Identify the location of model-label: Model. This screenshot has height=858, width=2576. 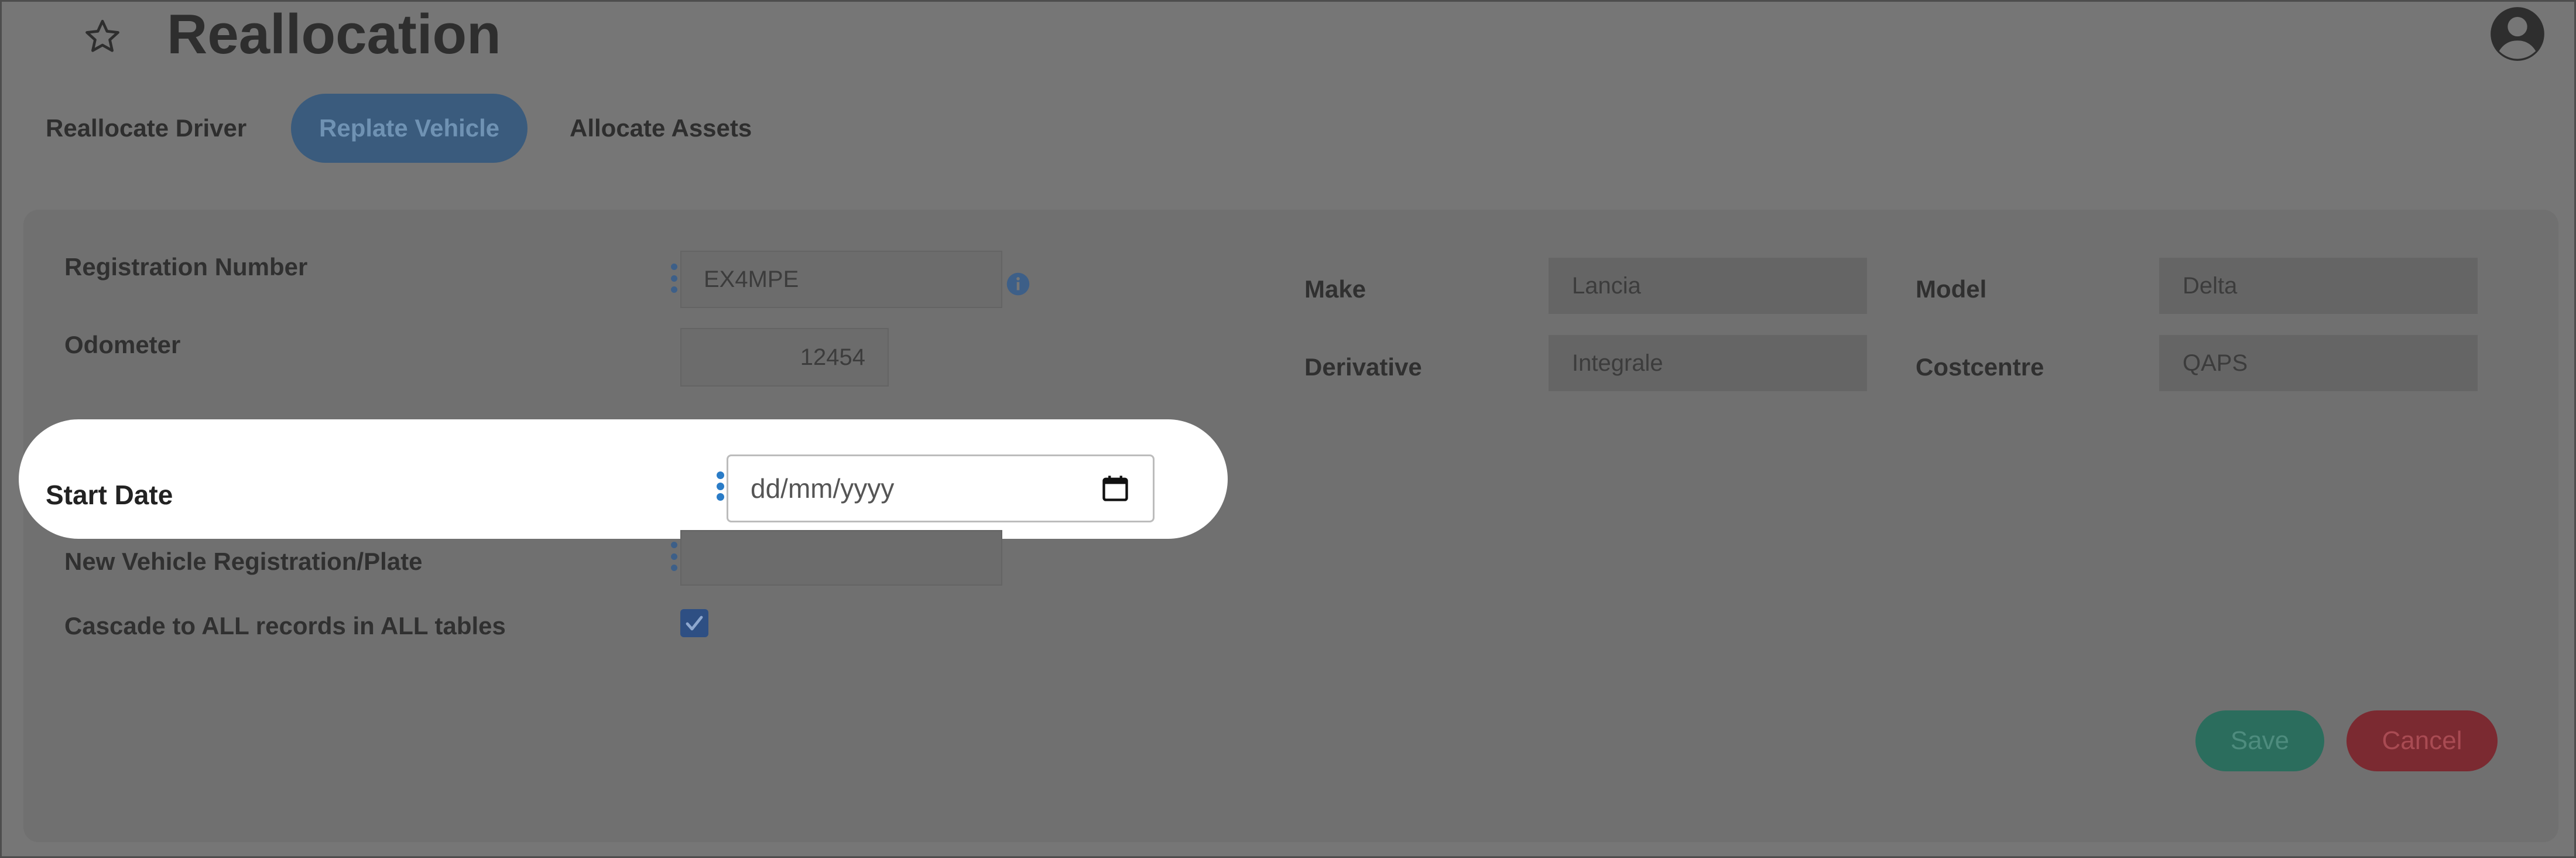
(1951, 289).